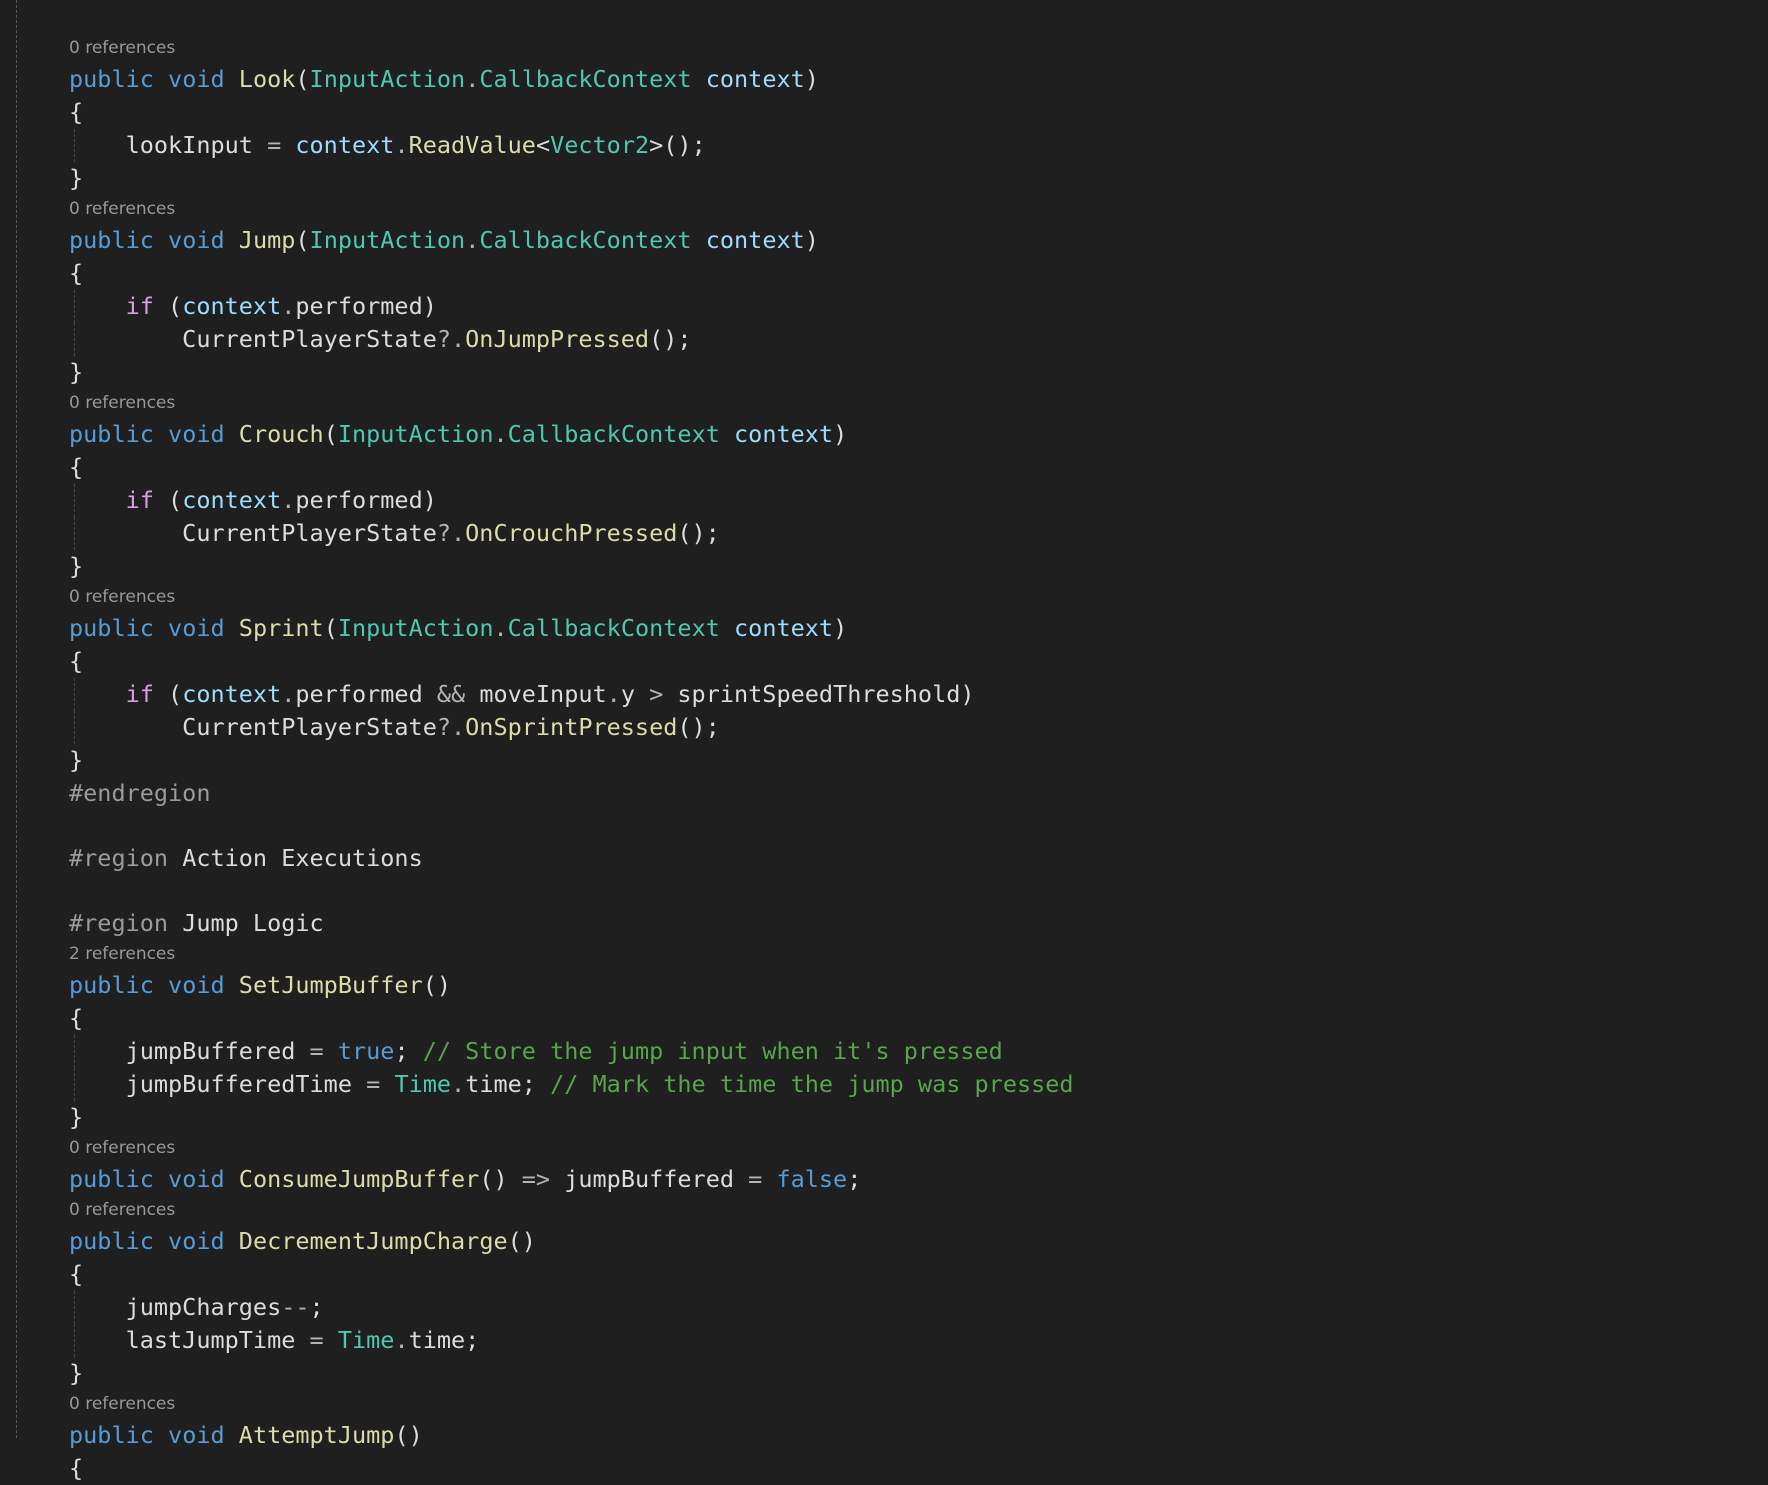  I want to click on code-line: CurrentPlayerState?.OnJumpPressed();, so click(918, 339).